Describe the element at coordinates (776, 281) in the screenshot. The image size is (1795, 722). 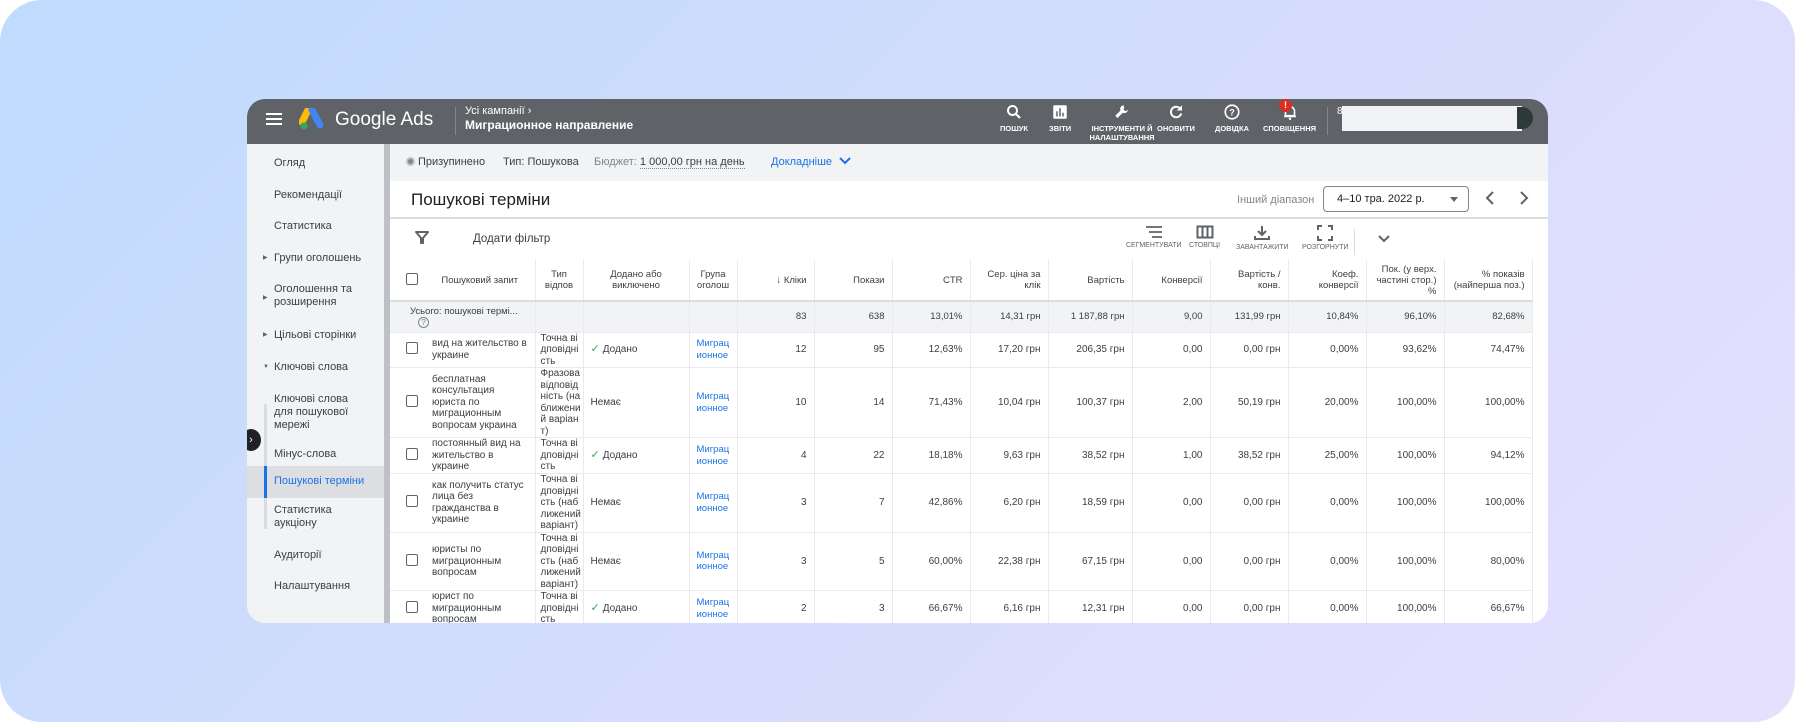
I see `column-header-clicks: ↓ Кліки` at that location.